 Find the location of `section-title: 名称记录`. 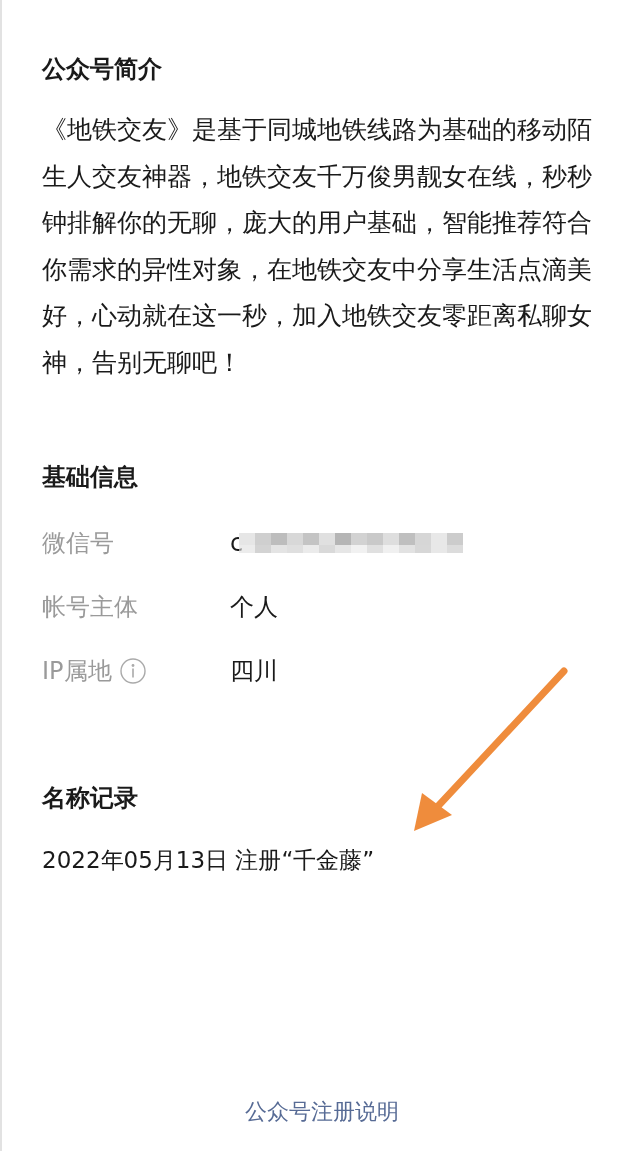

section-title: 名称记录 is located at coordinates (90, 798).